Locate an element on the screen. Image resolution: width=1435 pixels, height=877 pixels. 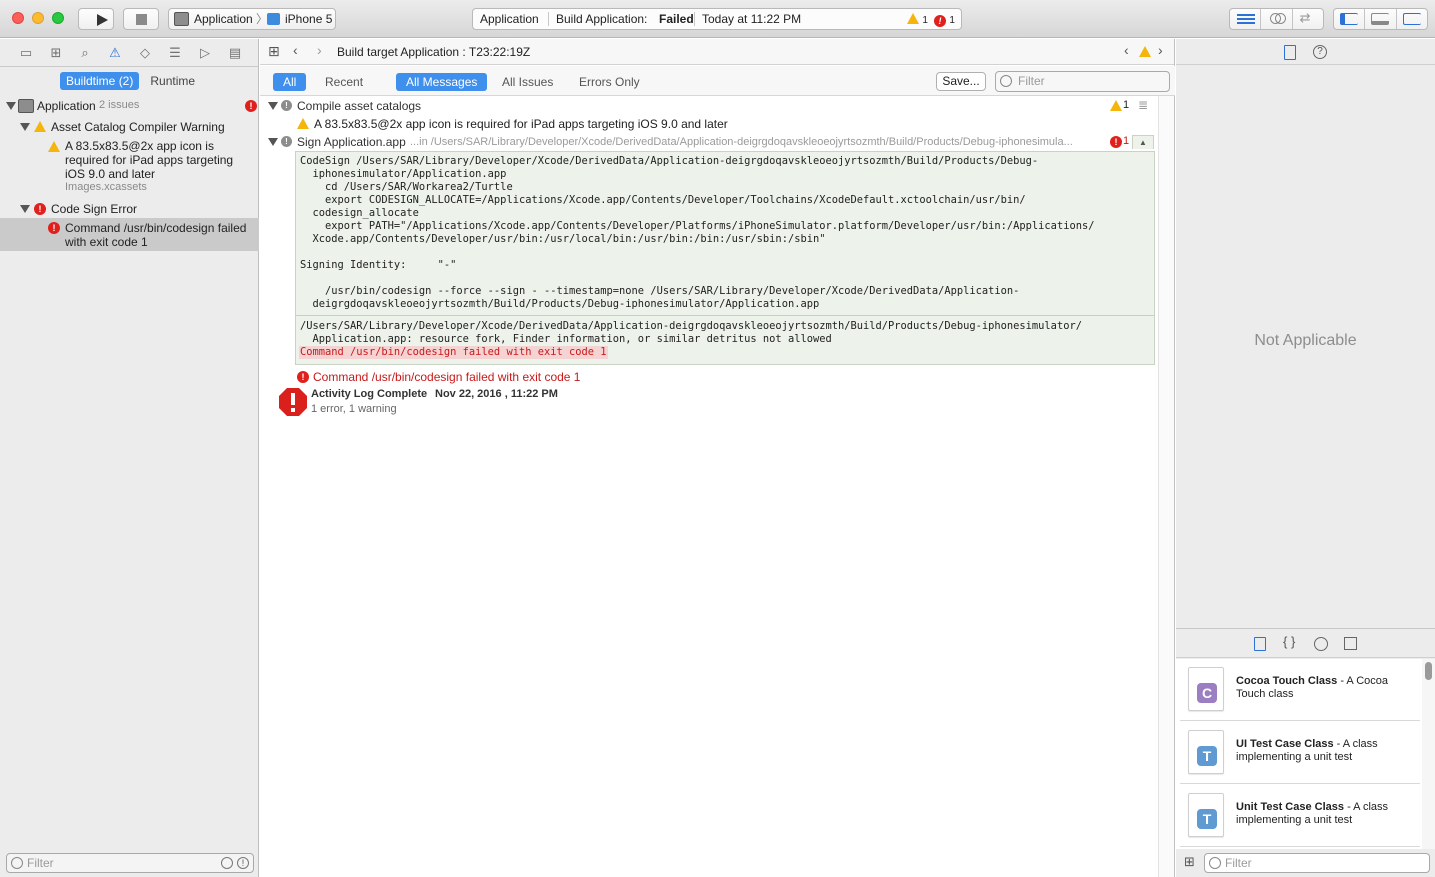
hierarchy-icon: ⊞ is located at coordinates (56, 53).